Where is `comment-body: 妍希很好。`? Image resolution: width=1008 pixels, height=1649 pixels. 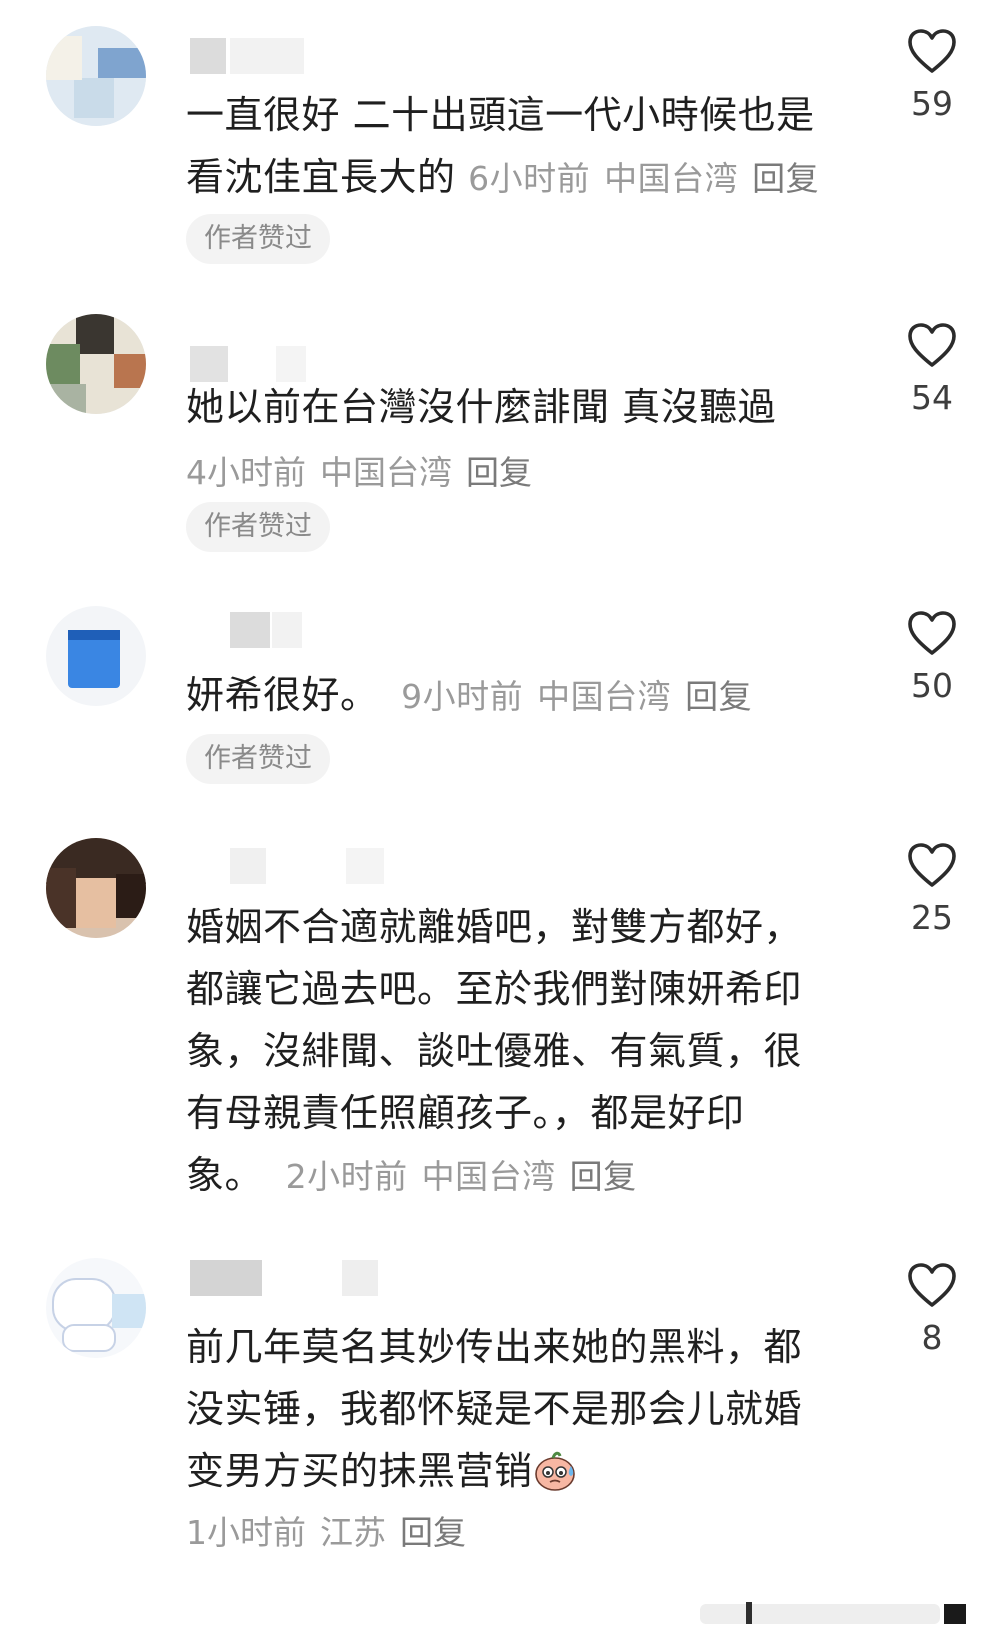
comment-body: 妍希很好。 is located at coordinates (282, 695).